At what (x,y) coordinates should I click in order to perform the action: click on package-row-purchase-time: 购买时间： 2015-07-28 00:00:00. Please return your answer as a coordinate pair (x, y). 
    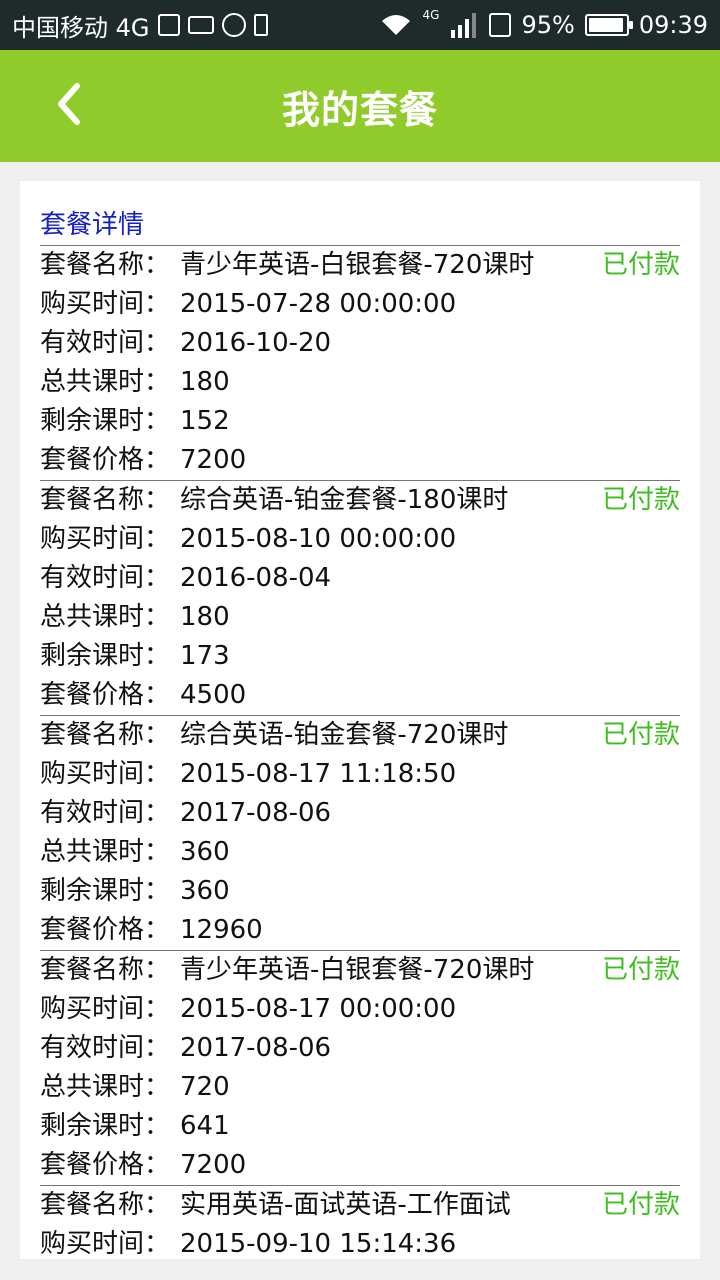
    Looking at the image, I should click on (360, 304).